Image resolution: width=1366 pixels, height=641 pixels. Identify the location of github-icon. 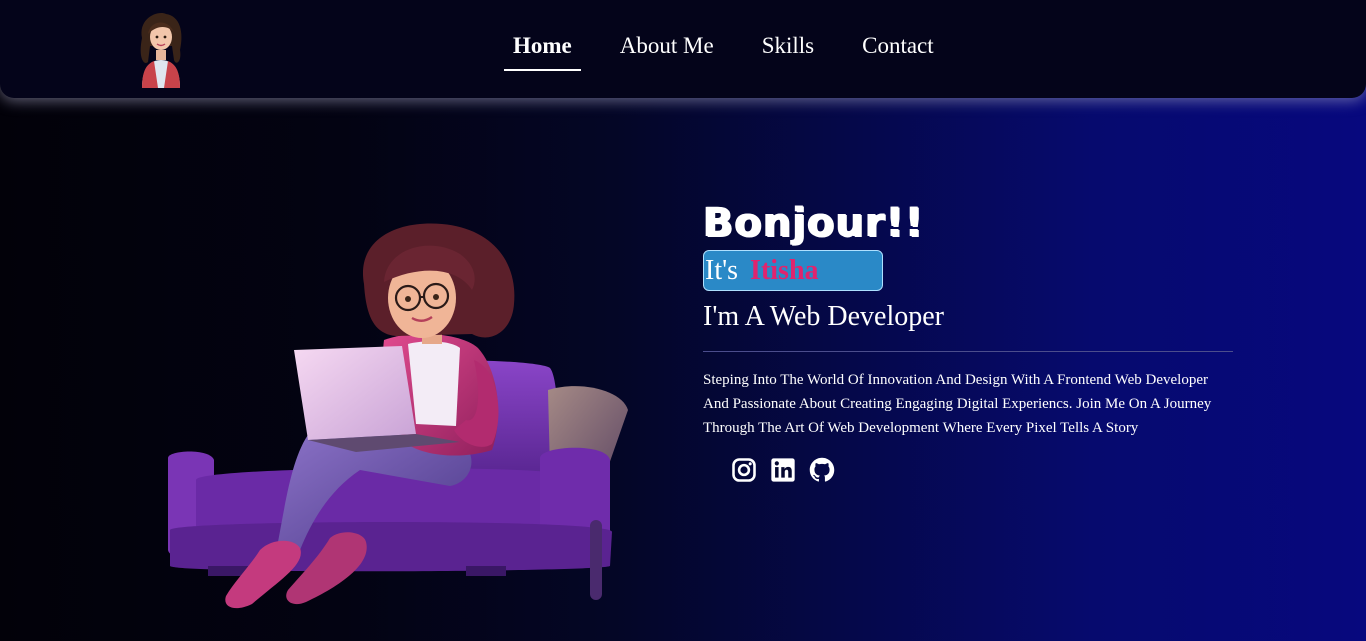
(822, 470).